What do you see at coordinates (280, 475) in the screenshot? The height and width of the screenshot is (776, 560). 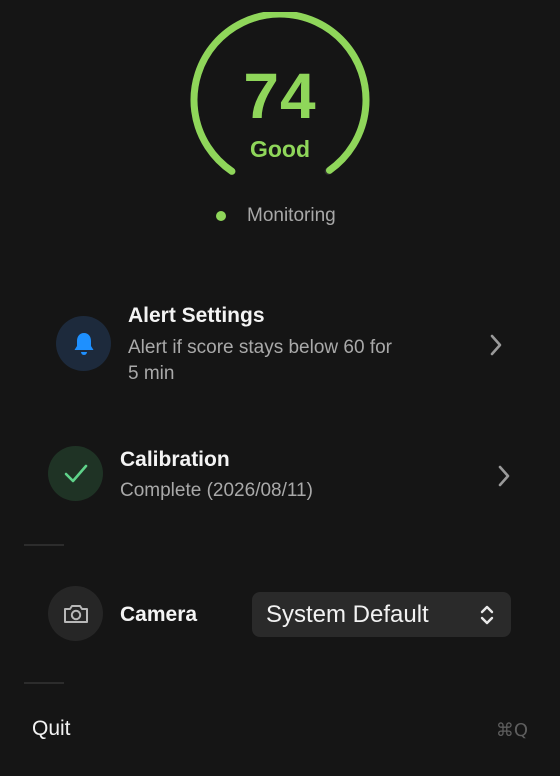 I see `calibration-row: Calibration Complete (2026/08/11)` at bounding box center [280, 475].